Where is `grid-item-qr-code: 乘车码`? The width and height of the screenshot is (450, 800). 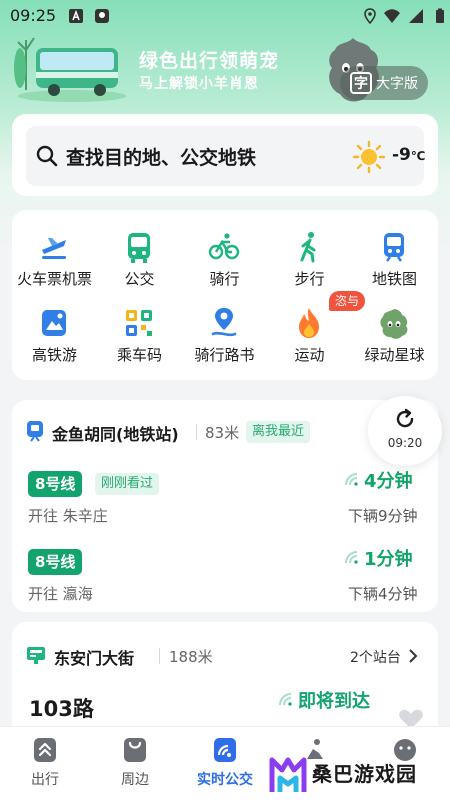 grid-item-qr-code: 乘车码 is located at coordinates (139, 332).